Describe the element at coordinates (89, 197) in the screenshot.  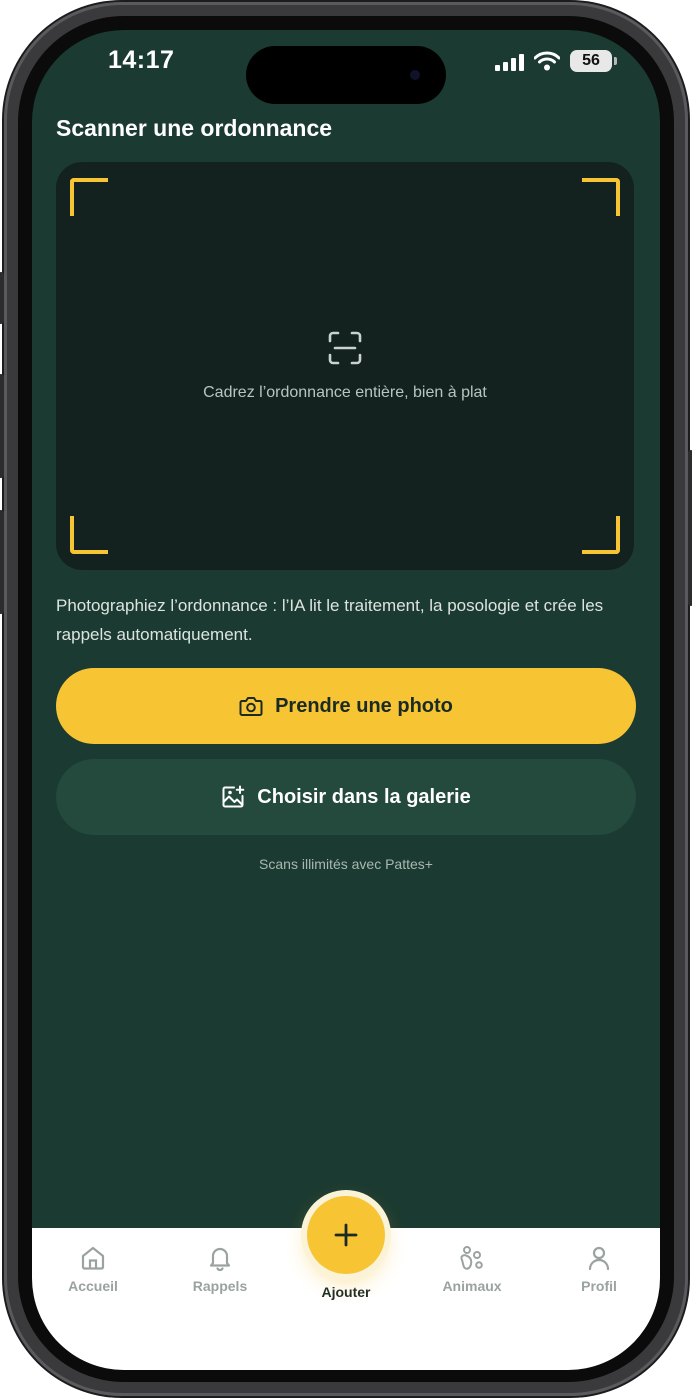
I see `viewfinder-corner-top-left` at that location.